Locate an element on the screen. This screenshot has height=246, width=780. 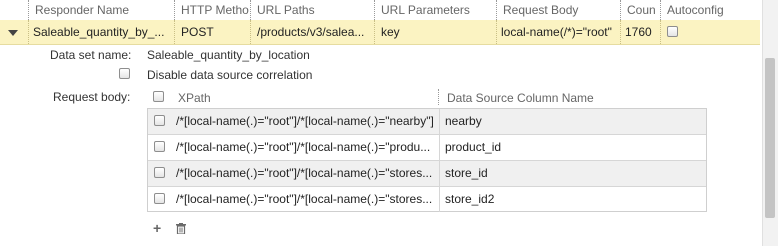
scrollbar-thumb is located at coordinates (770, 138).